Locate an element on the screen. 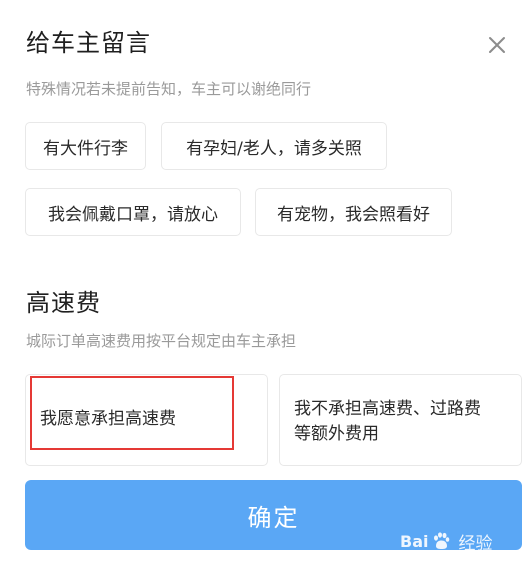 This screenshot has height=576, width=526. confirm-label: 确定 is located at coordinates (273, 517).